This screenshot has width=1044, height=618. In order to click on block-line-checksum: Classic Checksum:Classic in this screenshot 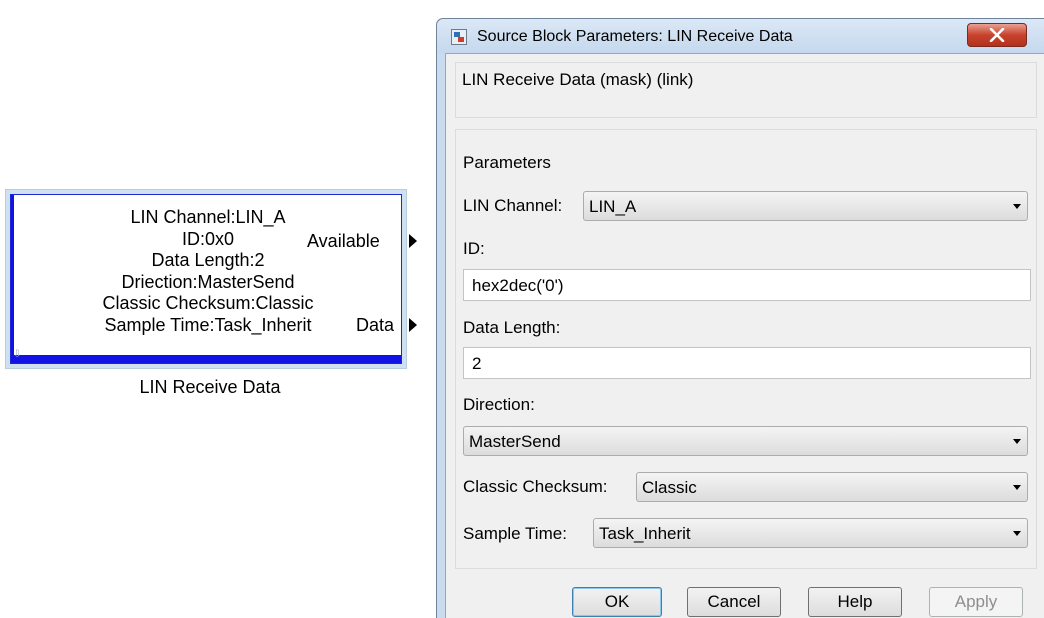, I will do `click(208, 303)`.